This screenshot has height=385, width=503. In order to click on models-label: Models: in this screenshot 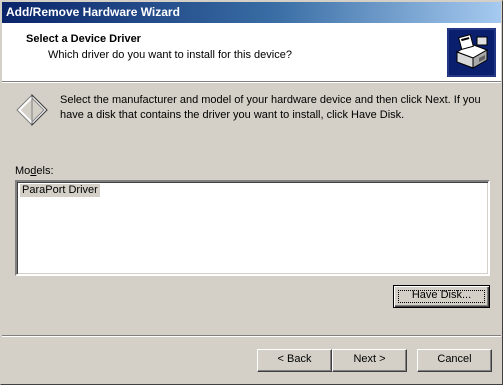, I will do `click(34, 171)`.